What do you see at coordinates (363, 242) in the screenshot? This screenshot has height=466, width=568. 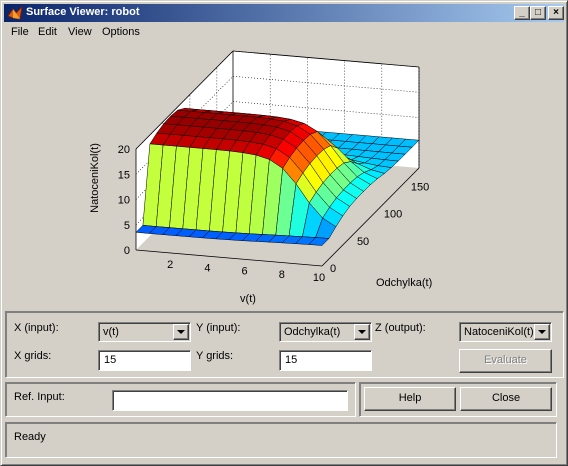 I see `y-tick-label: 50` at bounding box center [363, 242].